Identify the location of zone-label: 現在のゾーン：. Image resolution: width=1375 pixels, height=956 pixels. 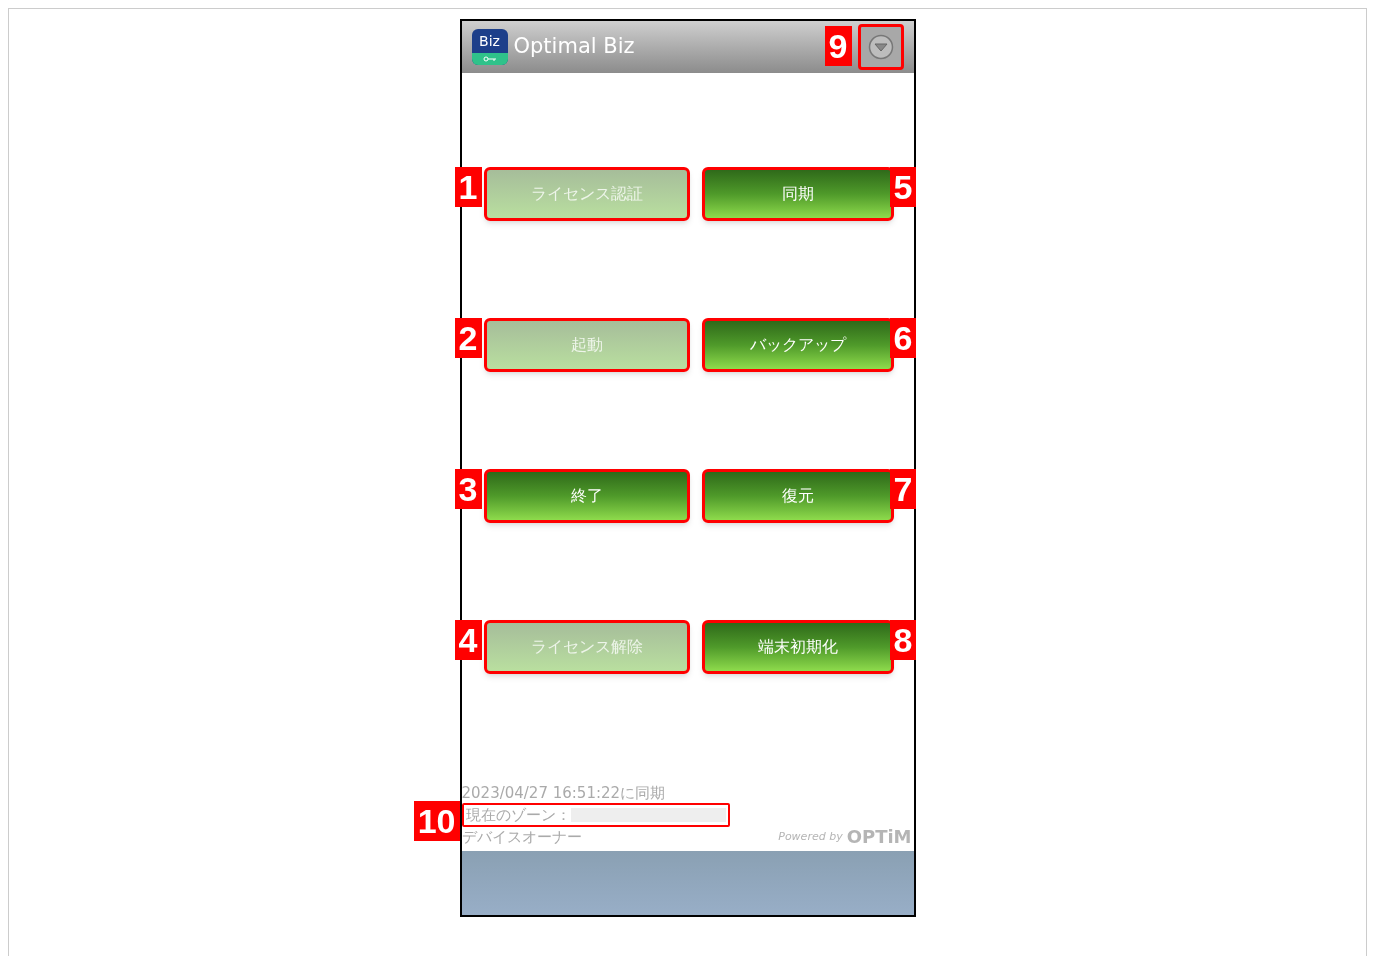
(518, 815).